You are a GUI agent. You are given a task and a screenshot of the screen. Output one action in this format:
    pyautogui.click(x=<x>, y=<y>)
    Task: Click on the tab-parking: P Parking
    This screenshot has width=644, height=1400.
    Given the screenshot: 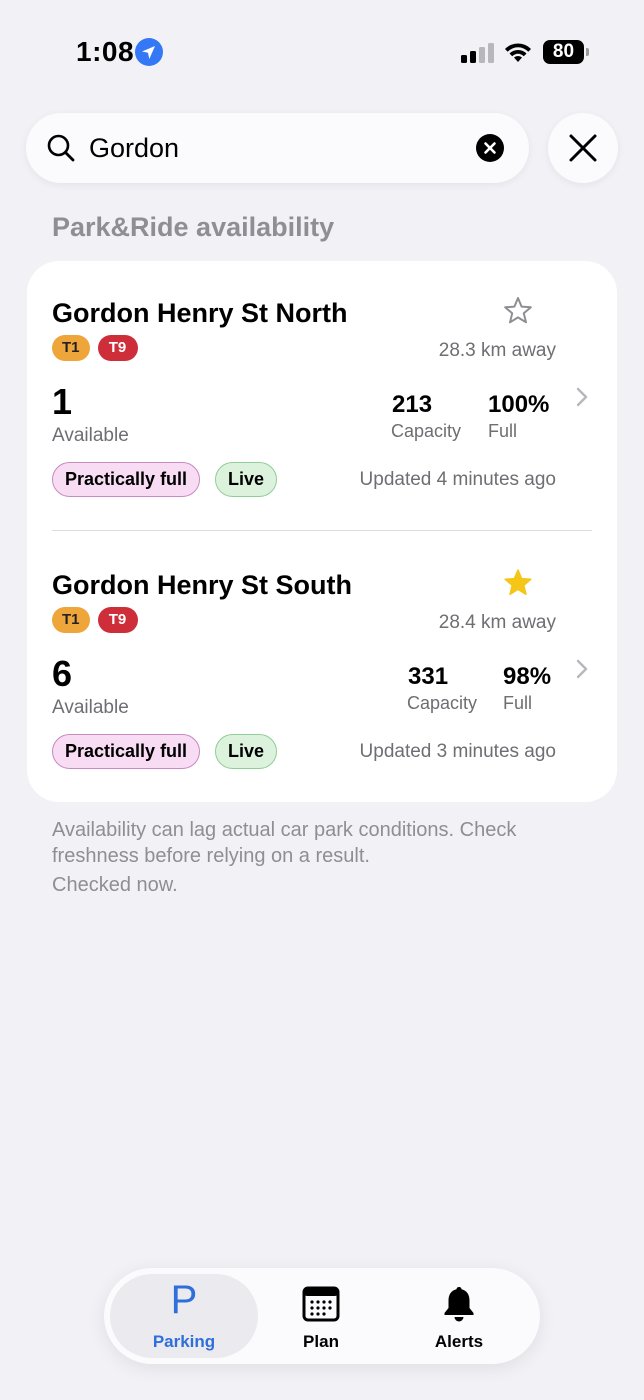 What is the action you would take?
    pyautogui.click(x=184, y=1316)
    